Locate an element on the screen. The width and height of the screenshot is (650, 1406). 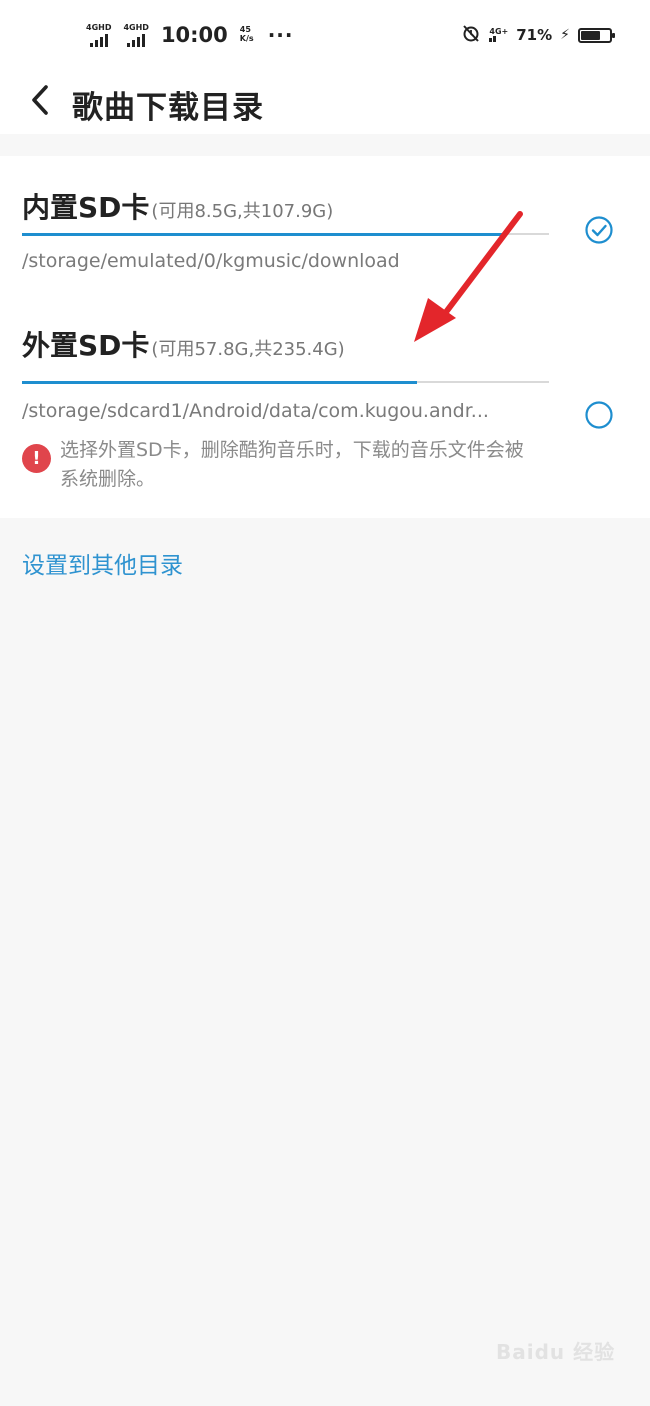
page-title: 歌曲下载目录 is located at coordinates (168, 108).